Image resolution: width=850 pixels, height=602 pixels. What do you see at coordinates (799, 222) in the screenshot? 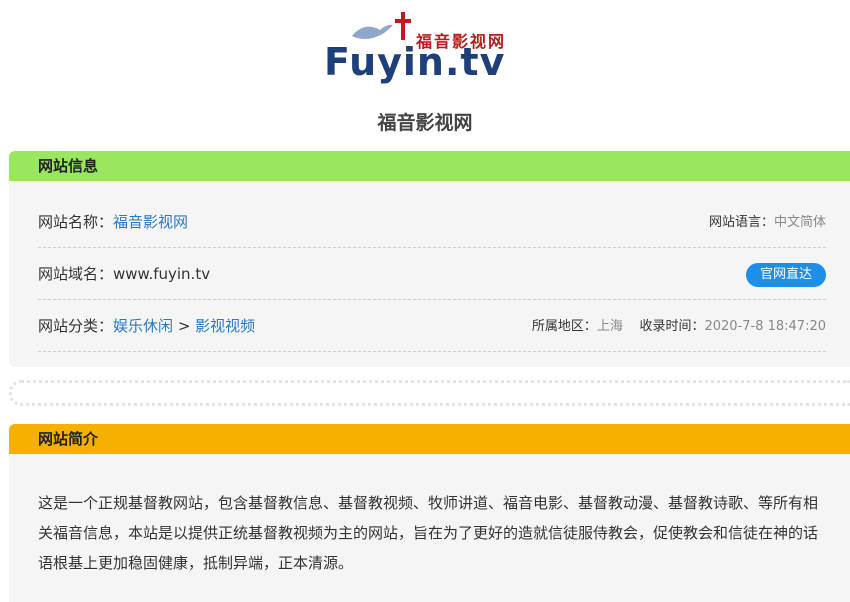
I see `site-language-value: 中文简体` at bounding box center [799, 222].